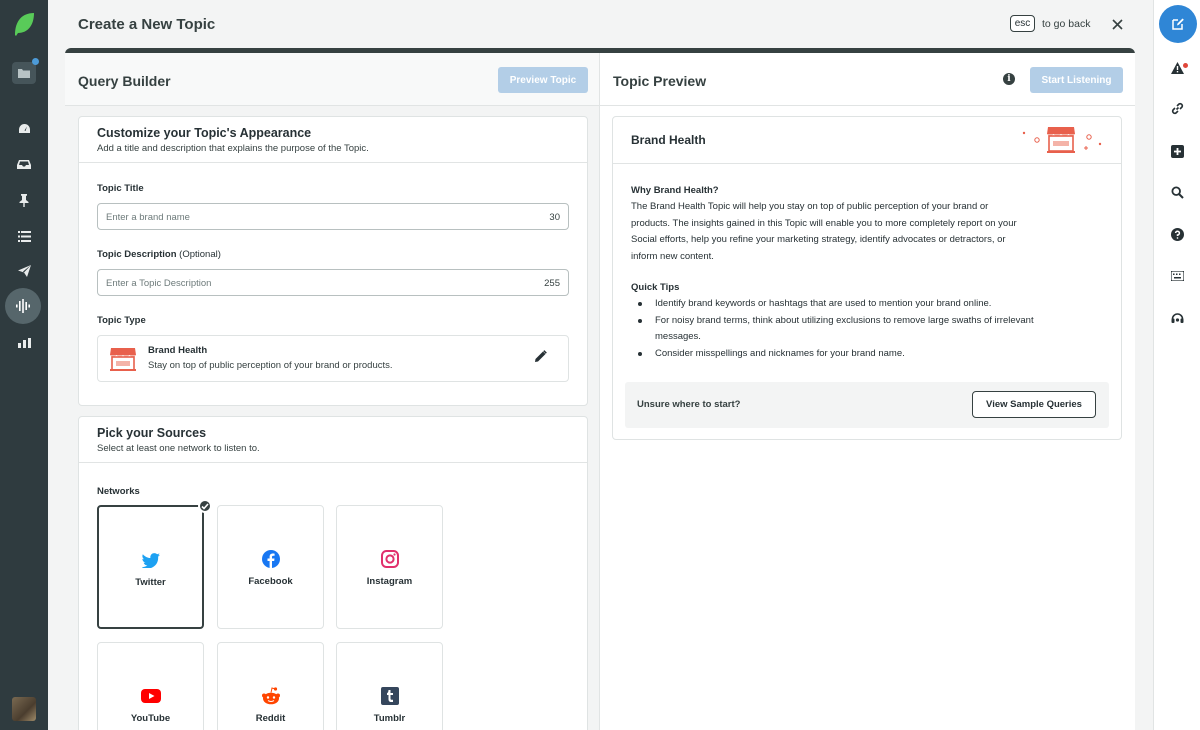 This screenshot has width=1200, height=730. I want to click on topic-description-label: Topic Description (Optional), so click(159, 254).